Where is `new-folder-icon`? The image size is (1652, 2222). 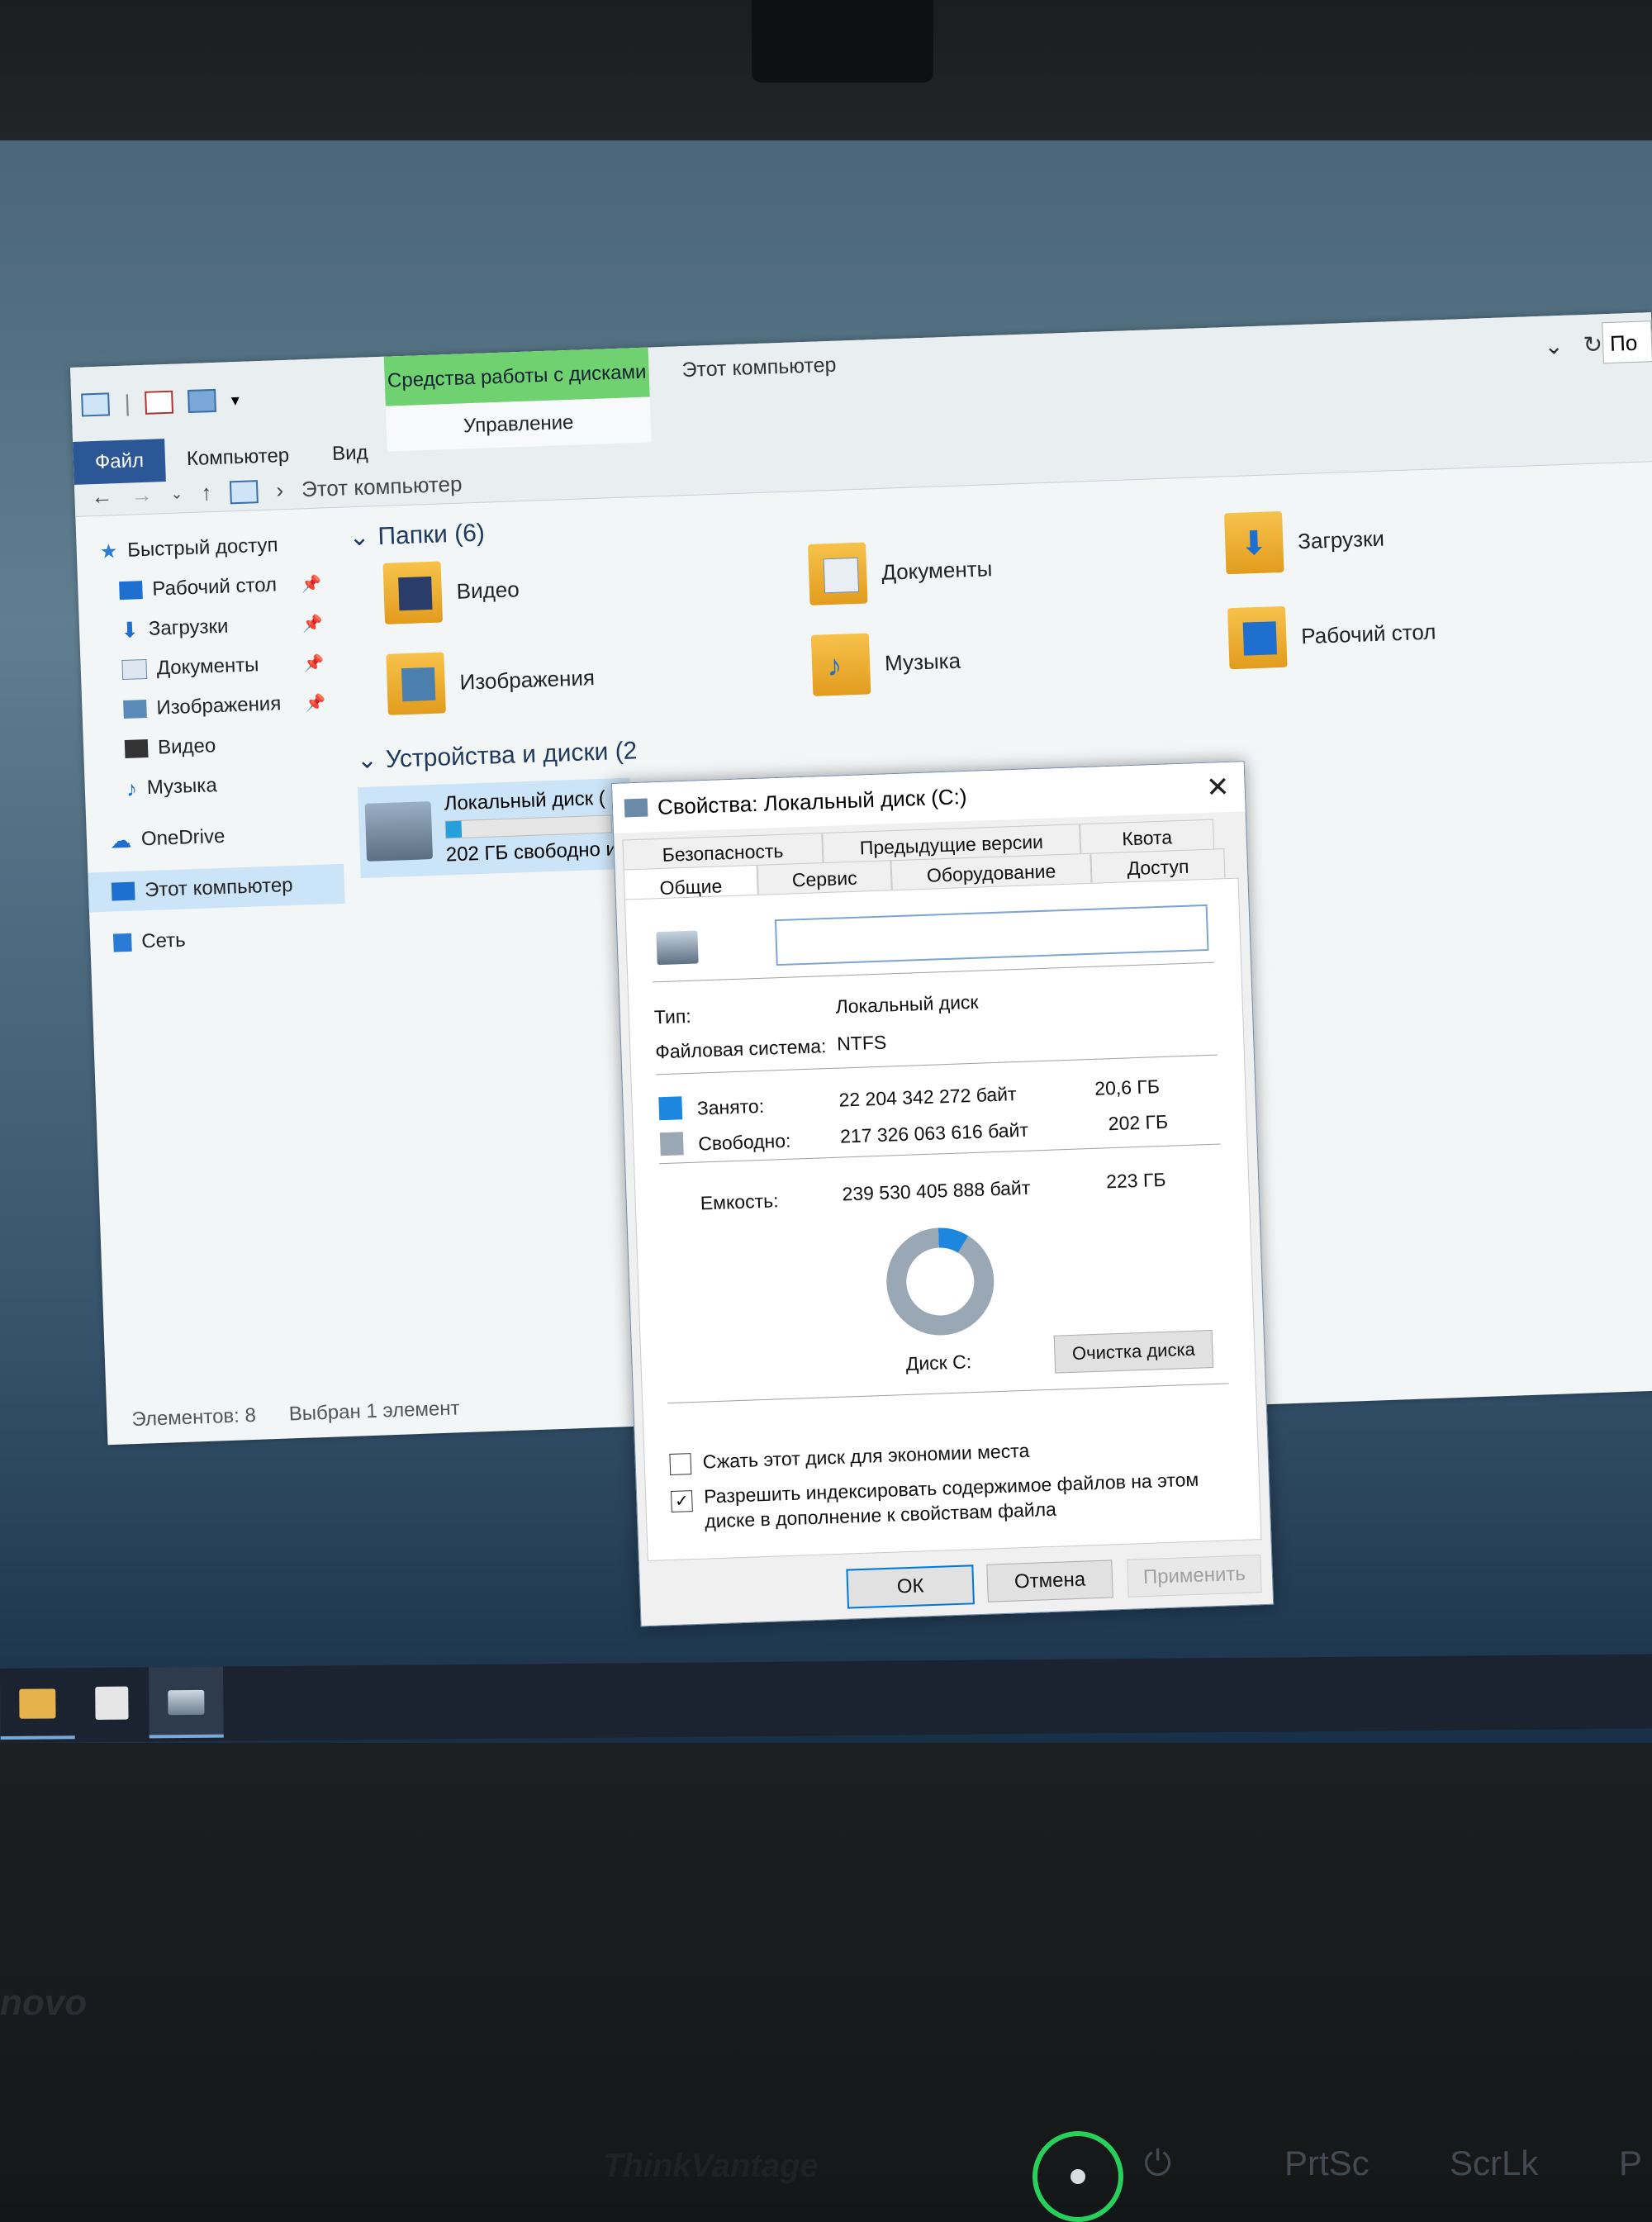
new-folder-icon is located at coordinates (202, 401).